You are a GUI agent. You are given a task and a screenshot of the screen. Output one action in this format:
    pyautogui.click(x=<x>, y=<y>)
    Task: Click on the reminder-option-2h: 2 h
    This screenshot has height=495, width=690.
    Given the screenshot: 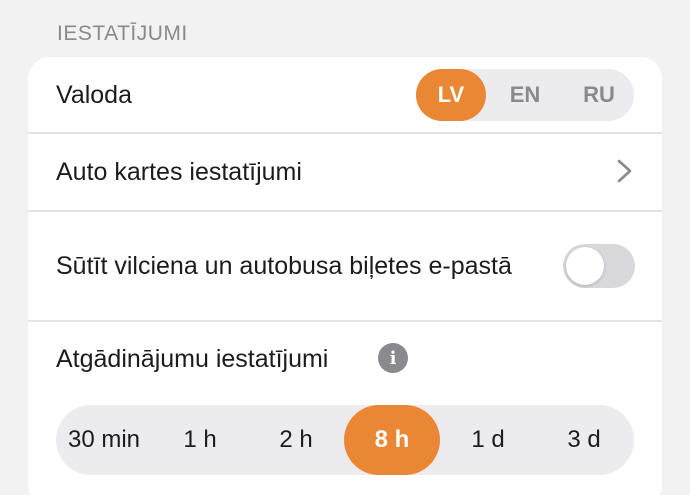 What is the action you would take?
    pyautogui.click(x=296, y=440)
    